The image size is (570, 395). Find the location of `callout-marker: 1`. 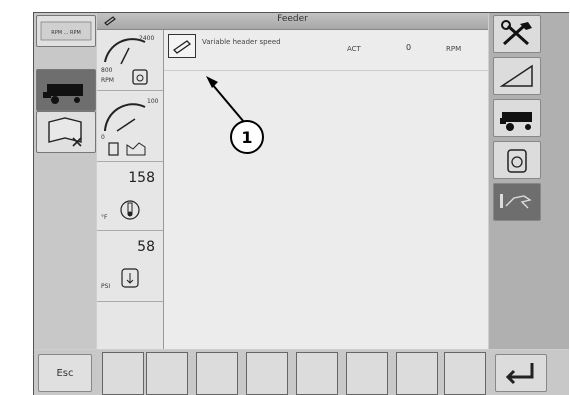

callout-marker: 1 is located at coordinates (247, 137).